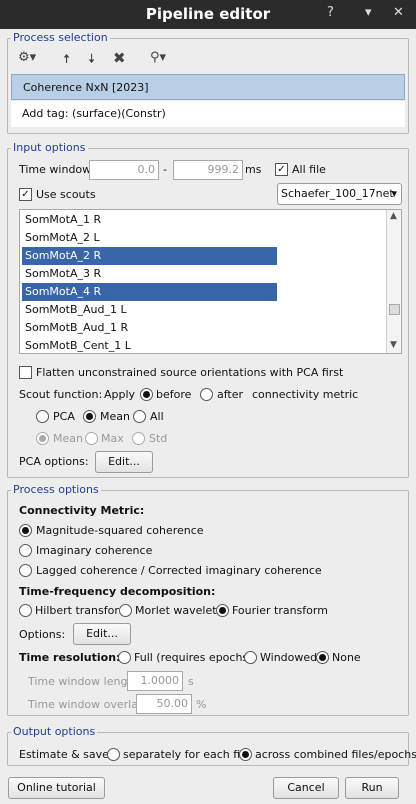 The image size is (416, 804). I want to click on tr-windowed-label: Windowed, so click(289, 657).